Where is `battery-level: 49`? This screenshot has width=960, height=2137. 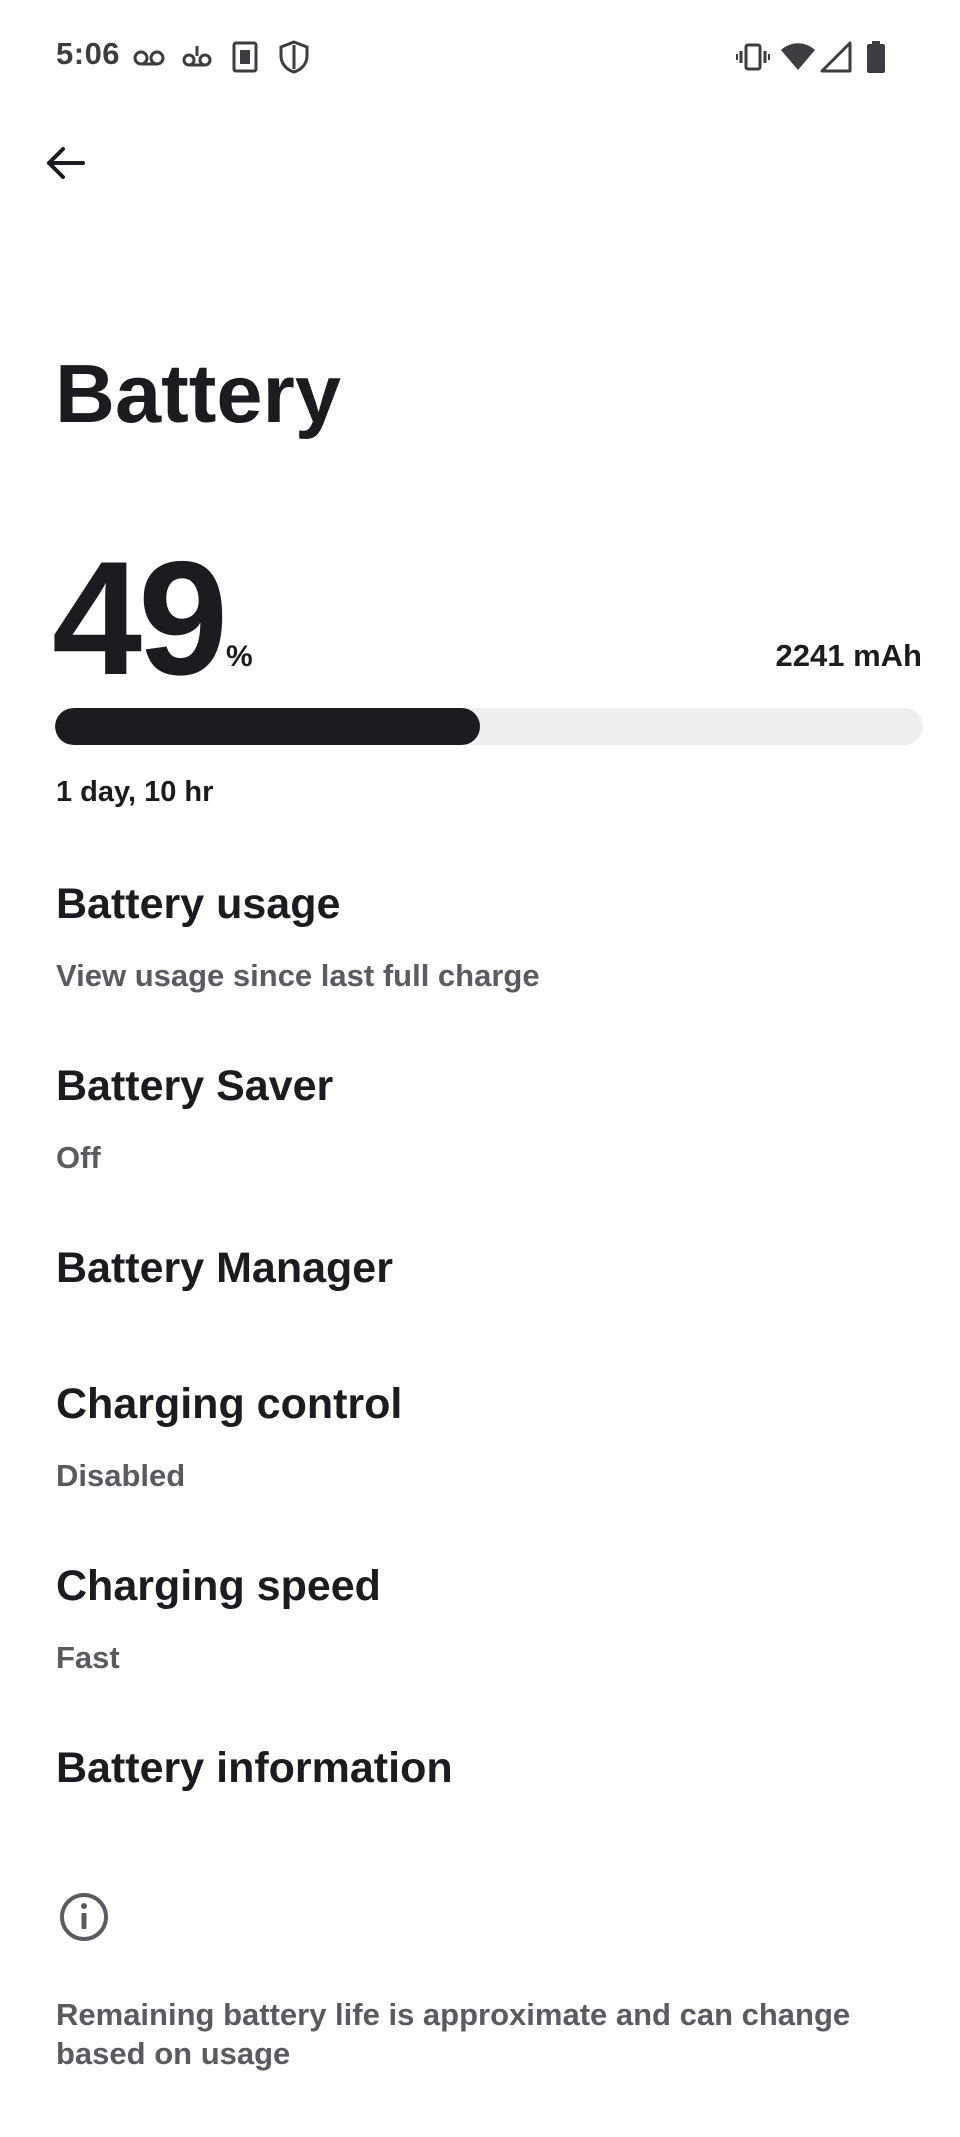 battery-level: 49 is located at coordinates (140, 618).